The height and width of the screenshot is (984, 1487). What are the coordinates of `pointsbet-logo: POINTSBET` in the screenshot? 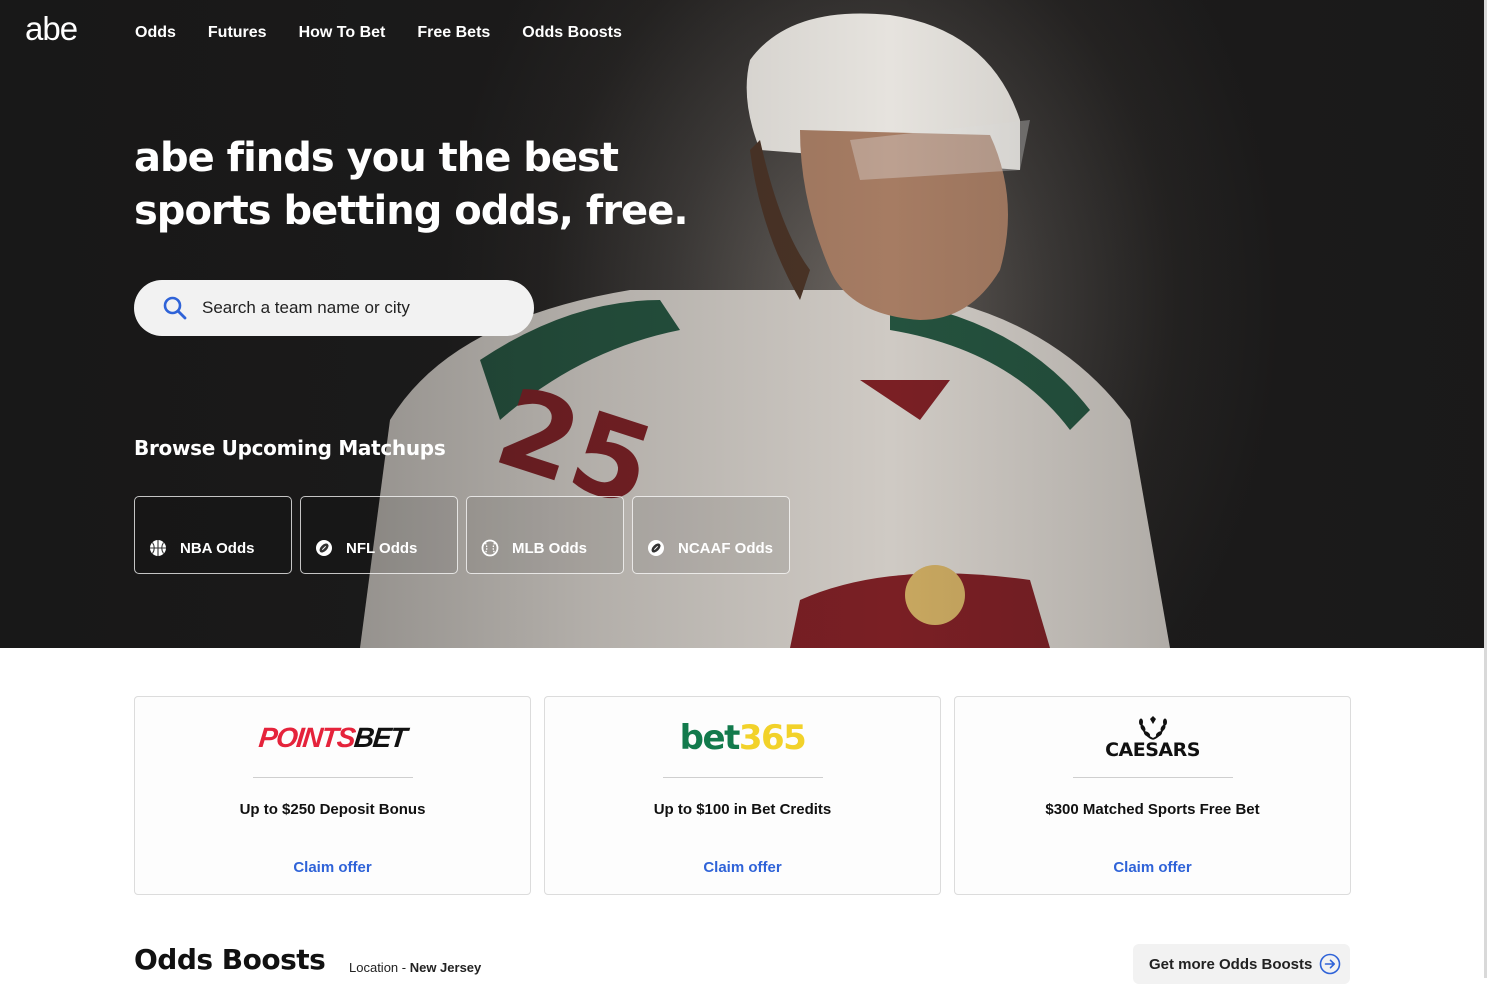 It's located at (332, 738).